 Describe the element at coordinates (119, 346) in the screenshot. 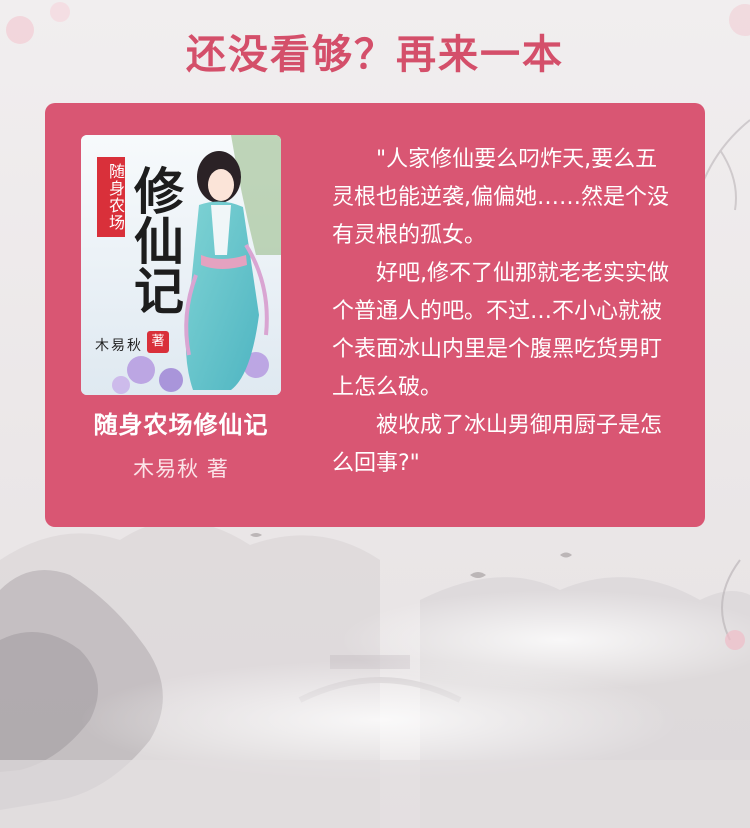

I see `cover-author: 木易秋` at that location.